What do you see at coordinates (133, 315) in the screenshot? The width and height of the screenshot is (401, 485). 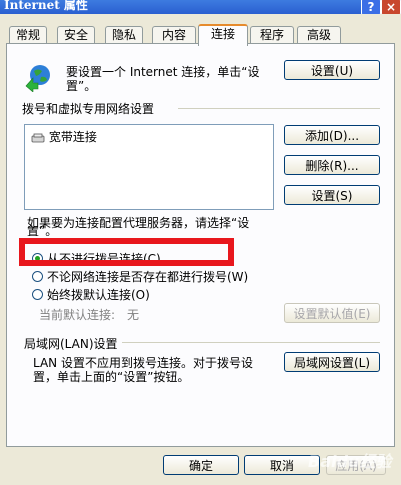 I see `default-connection-value: 无` at bounding box center [133, 315].